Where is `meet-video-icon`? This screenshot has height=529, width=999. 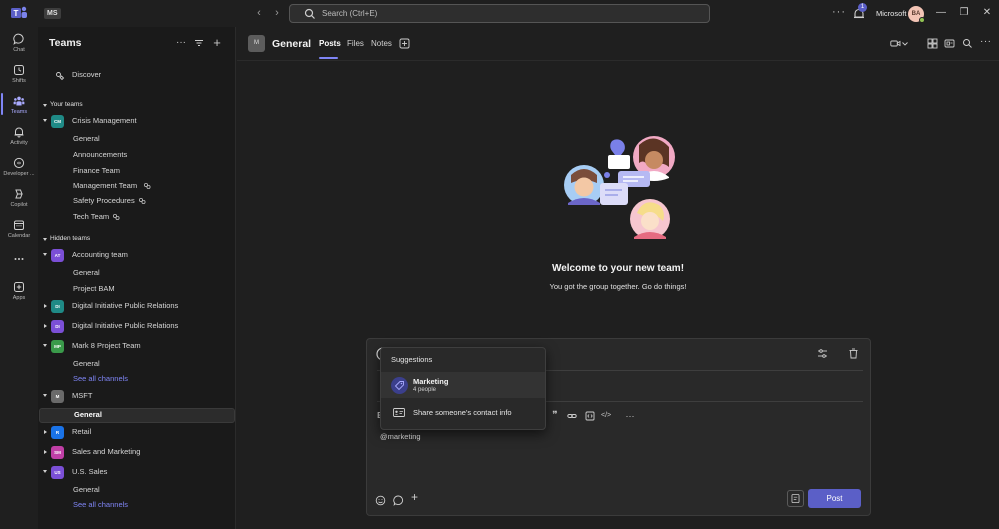
meet-video-icon is located at coordinates (895, 43).